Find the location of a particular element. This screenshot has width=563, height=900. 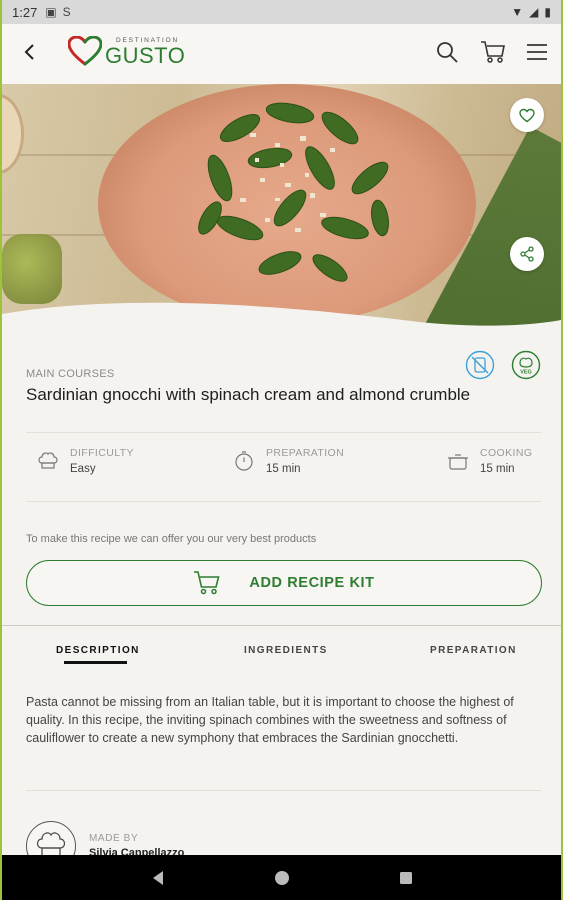

menu-button is located at coordinates (537, 52).